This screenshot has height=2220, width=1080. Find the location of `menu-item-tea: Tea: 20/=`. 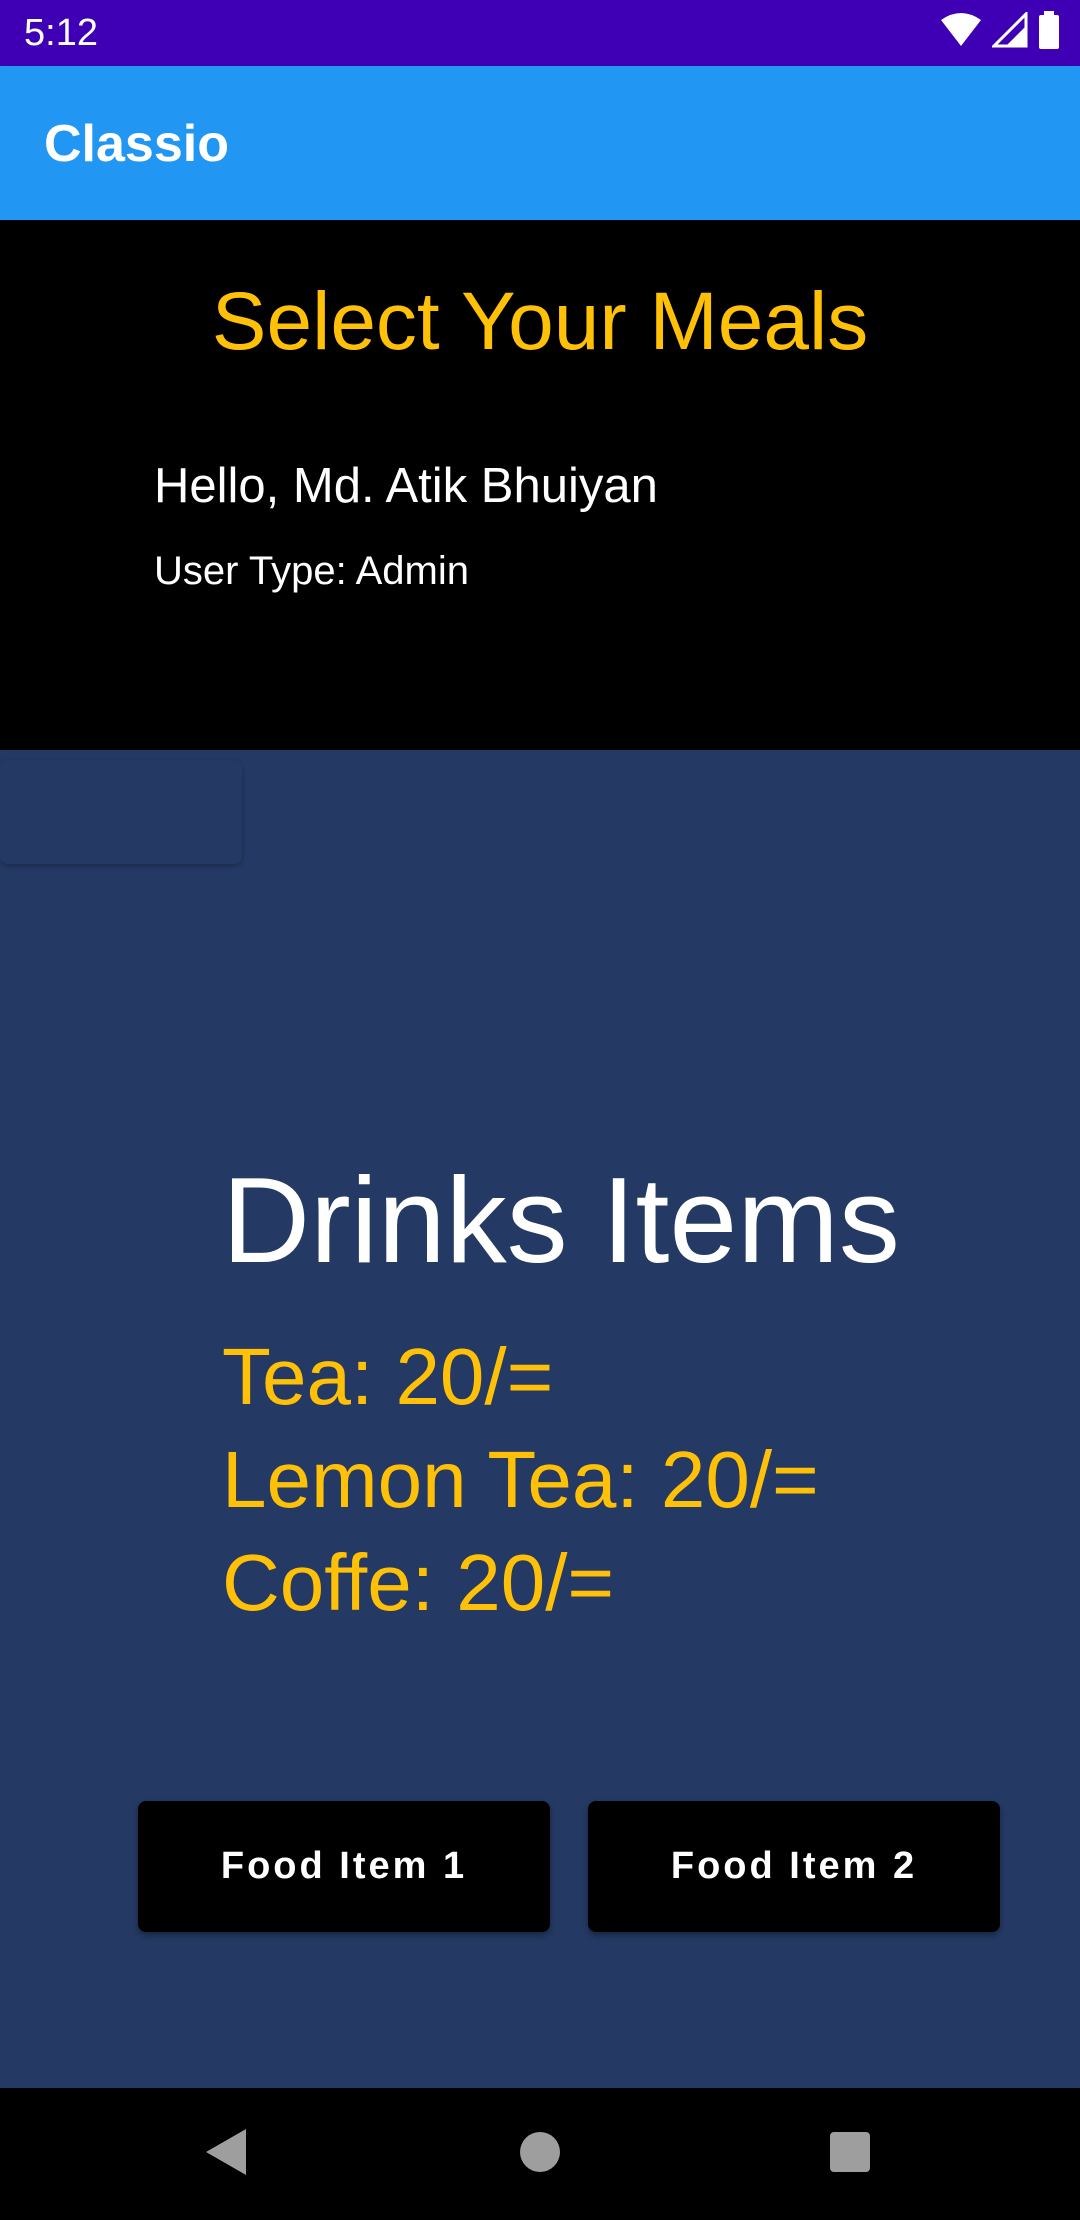

menu-item-tea: Tea: 20/= is located at coordinates (388, 1376).